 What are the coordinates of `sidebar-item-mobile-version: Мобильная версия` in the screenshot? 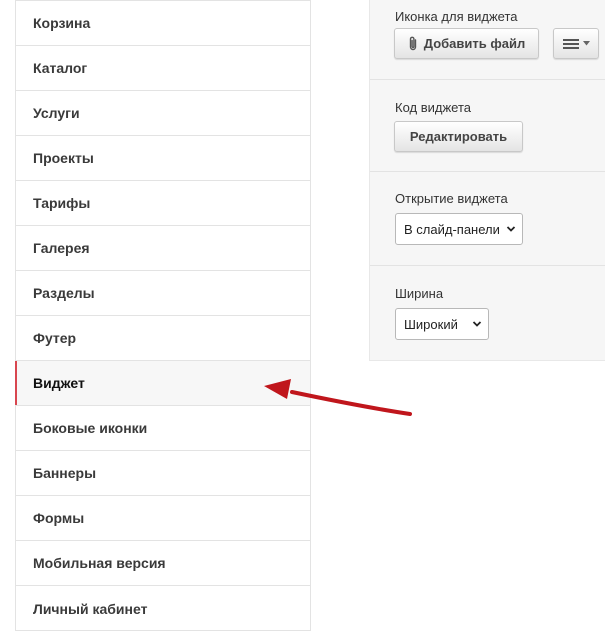 It's located at (163, 563).